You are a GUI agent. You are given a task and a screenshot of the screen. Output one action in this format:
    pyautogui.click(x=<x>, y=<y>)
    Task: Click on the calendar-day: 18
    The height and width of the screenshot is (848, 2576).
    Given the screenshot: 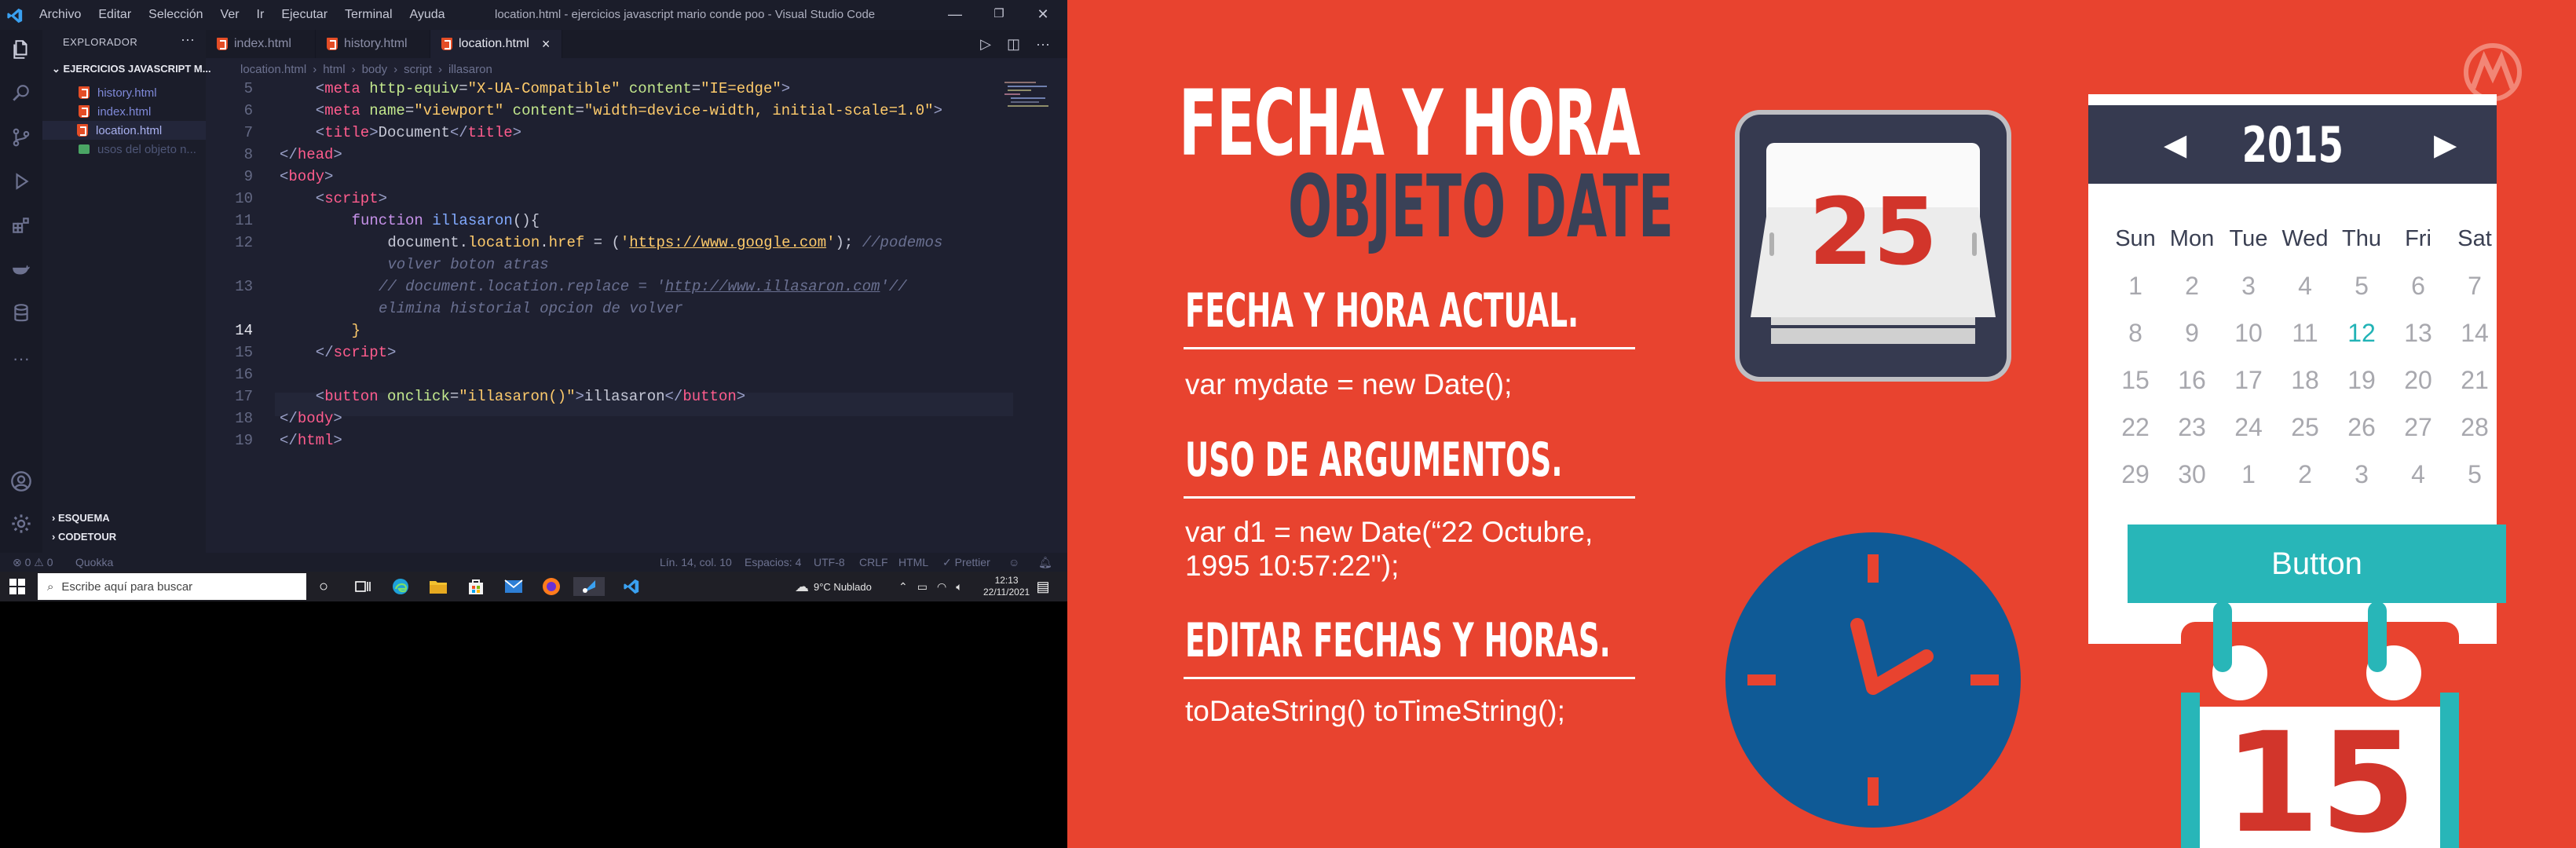 What is the action you would take?
    pyautogui.click(x=2305, y=380)
    